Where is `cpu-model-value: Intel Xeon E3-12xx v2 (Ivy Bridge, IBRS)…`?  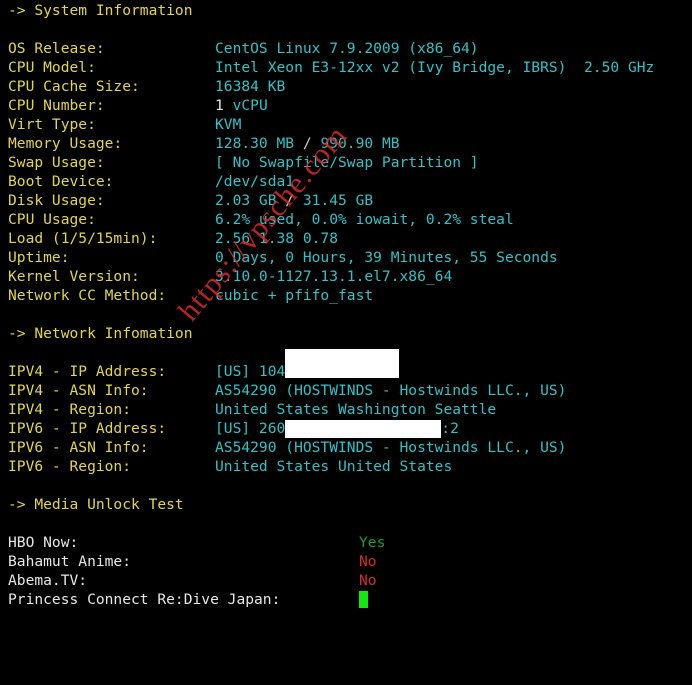 cpu-model-value: Intel Xeon E3-12xx v2 (Ivy Bridge, IBRS)… is located at coordinates (435, 67).